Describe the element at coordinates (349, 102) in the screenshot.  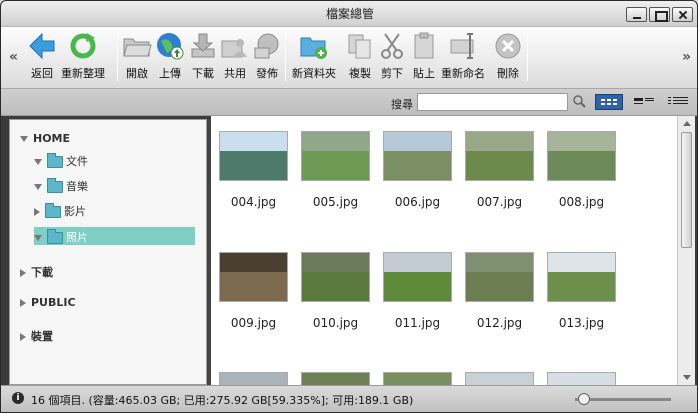
I see `search-bar: 搜尋` at that location.